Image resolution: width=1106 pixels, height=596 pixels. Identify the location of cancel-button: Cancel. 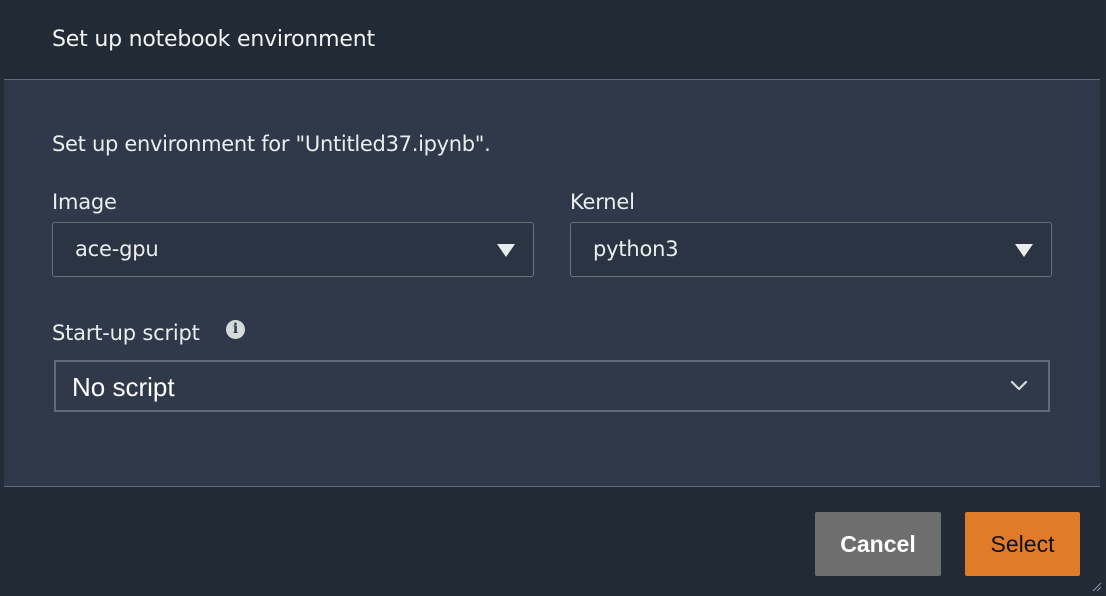
(878, 544).